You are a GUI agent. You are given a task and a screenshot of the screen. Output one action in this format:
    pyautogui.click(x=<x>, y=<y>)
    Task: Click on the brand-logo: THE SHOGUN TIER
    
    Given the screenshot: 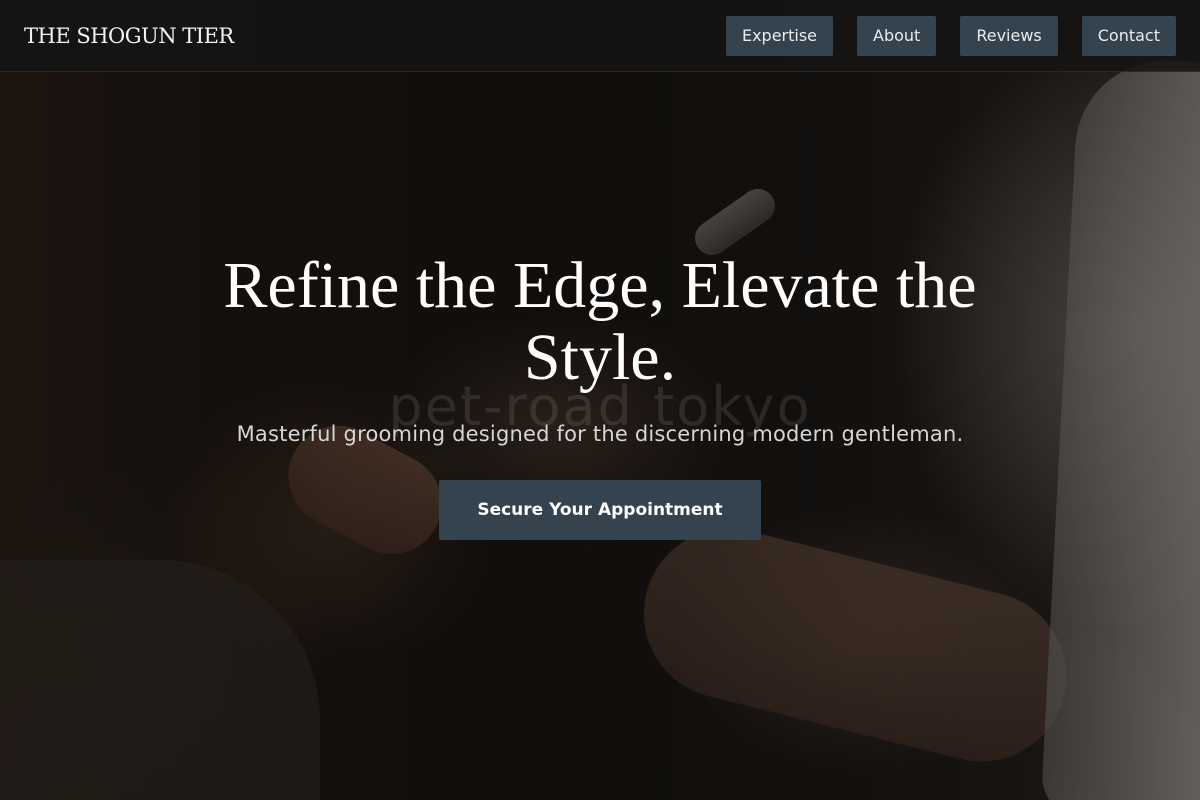 What is the action you would take?
    pyautogui.click(x=129, y=36)
    